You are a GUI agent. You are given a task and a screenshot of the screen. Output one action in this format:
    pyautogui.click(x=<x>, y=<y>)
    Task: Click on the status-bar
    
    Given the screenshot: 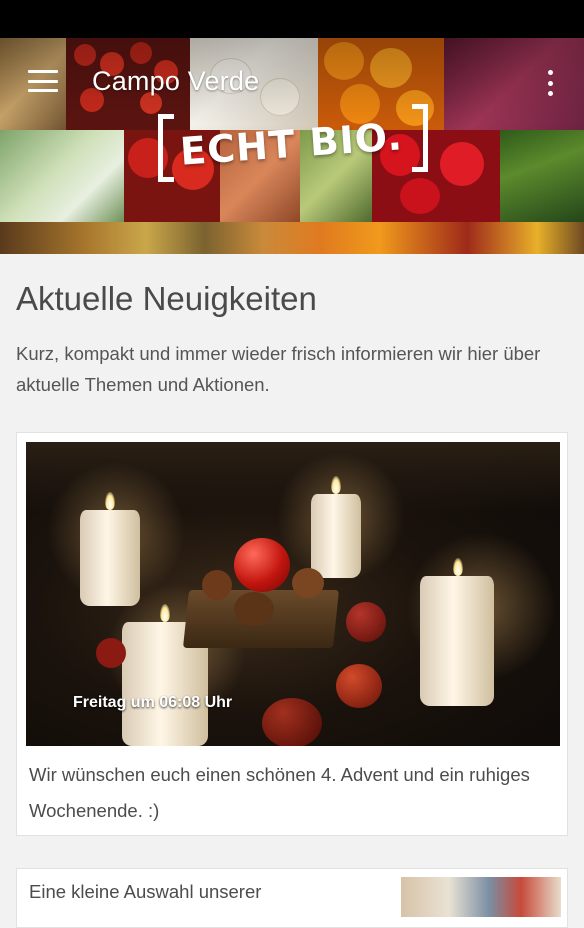 What is the action you would take?
    pyautogui.click(x=292, y=19)
    